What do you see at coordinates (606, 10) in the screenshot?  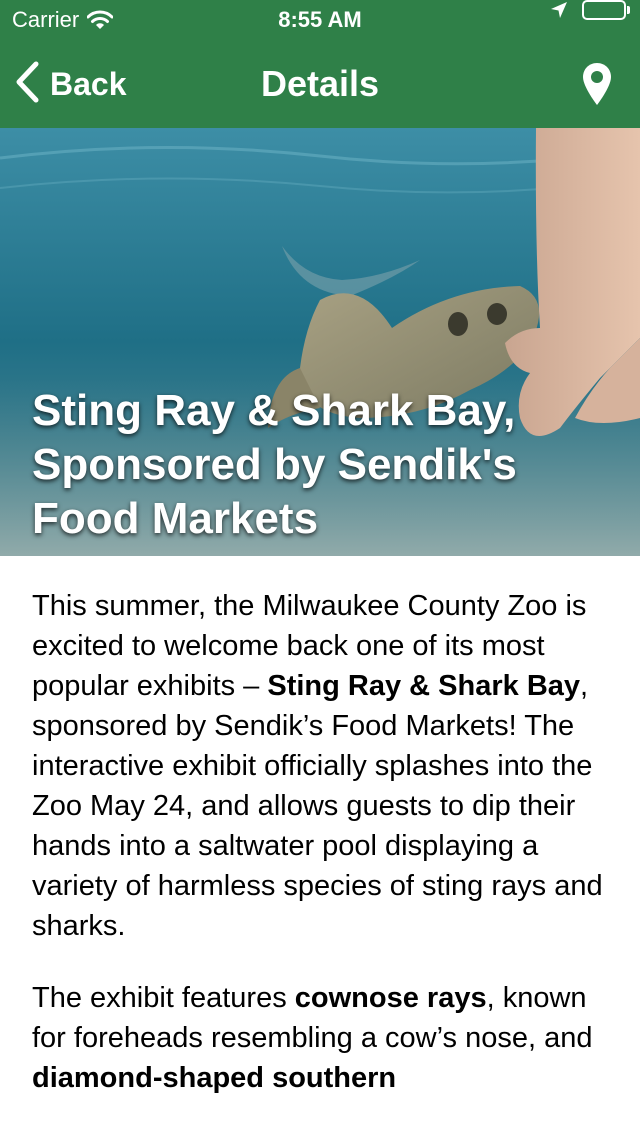 I see `battery-icon` at bounding box center [606, 10].